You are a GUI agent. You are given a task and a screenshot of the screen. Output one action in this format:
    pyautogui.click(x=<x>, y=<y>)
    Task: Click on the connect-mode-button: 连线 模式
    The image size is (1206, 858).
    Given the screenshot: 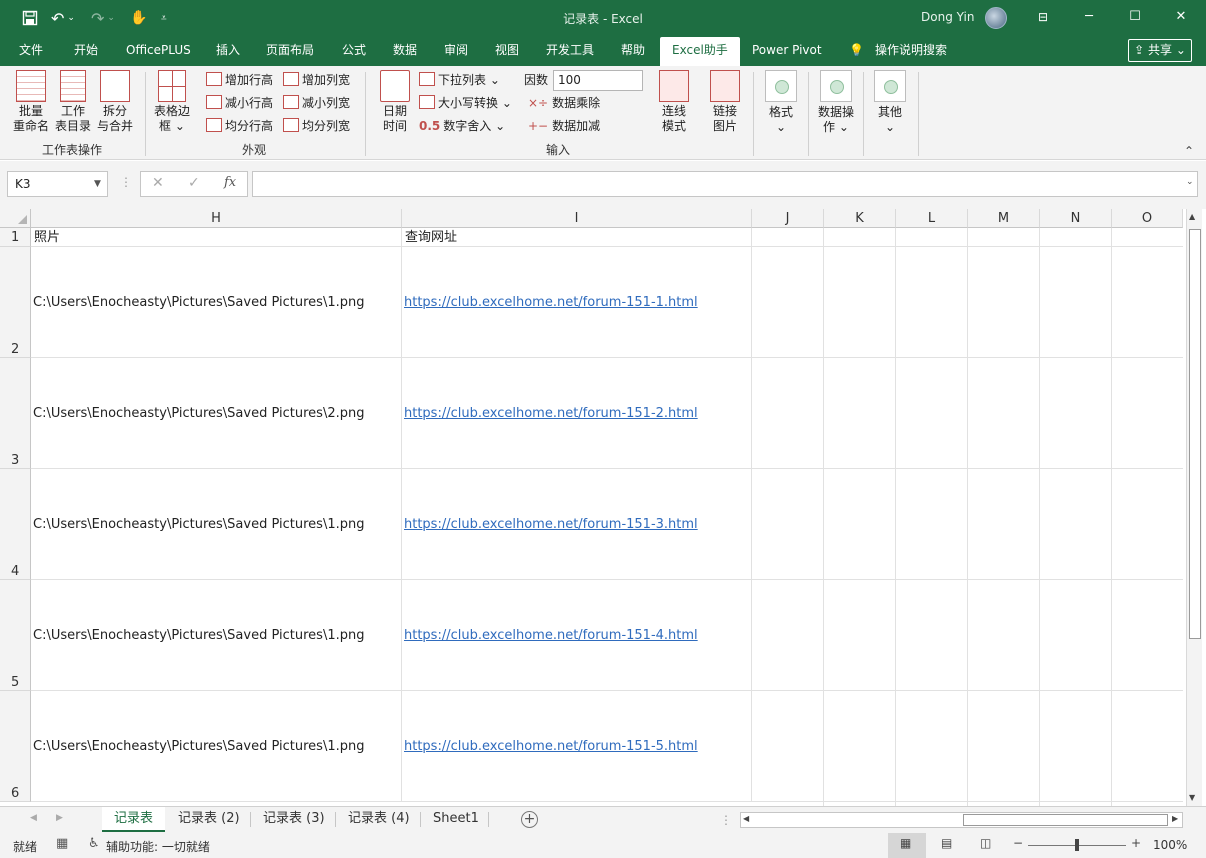 What is the action you would take?
    pyautogui.click(x=674, y=102)
    